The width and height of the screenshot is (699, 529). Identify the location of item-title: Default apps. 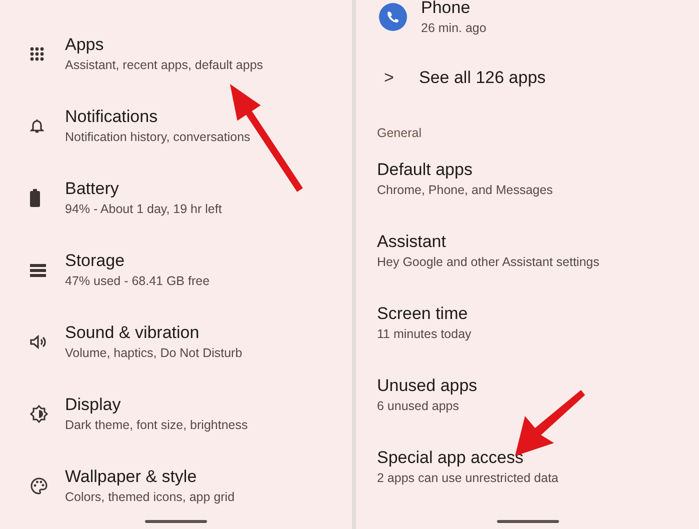
(425, 170).